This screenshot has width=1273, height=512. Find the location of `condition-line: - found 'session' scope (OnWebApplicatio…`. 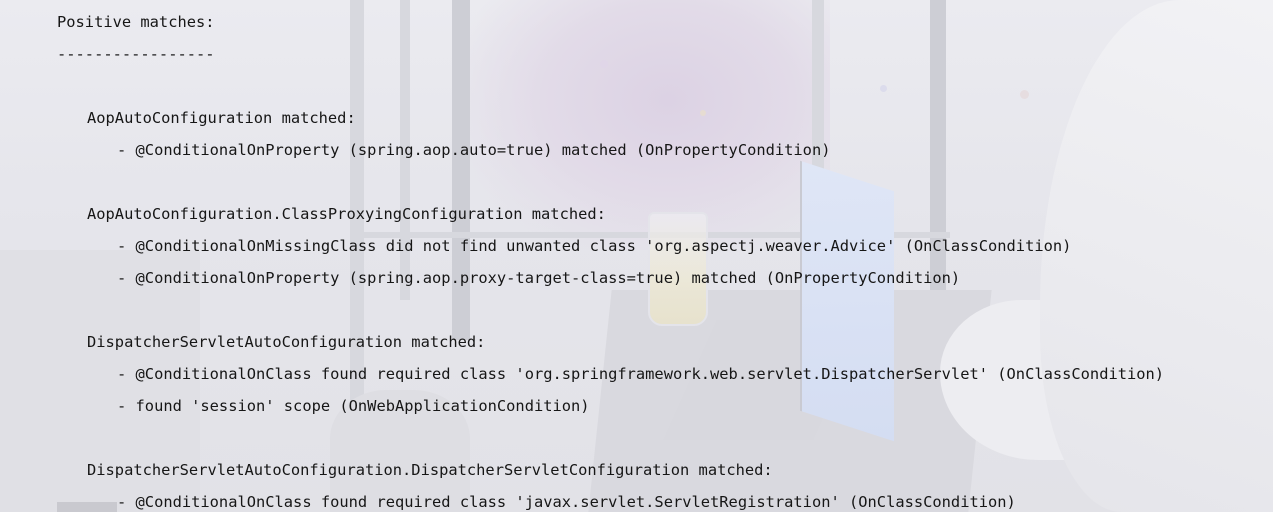

condition-line: - found 'session' scope (OnWebApplicatio… is located at coordinates (353, 406).